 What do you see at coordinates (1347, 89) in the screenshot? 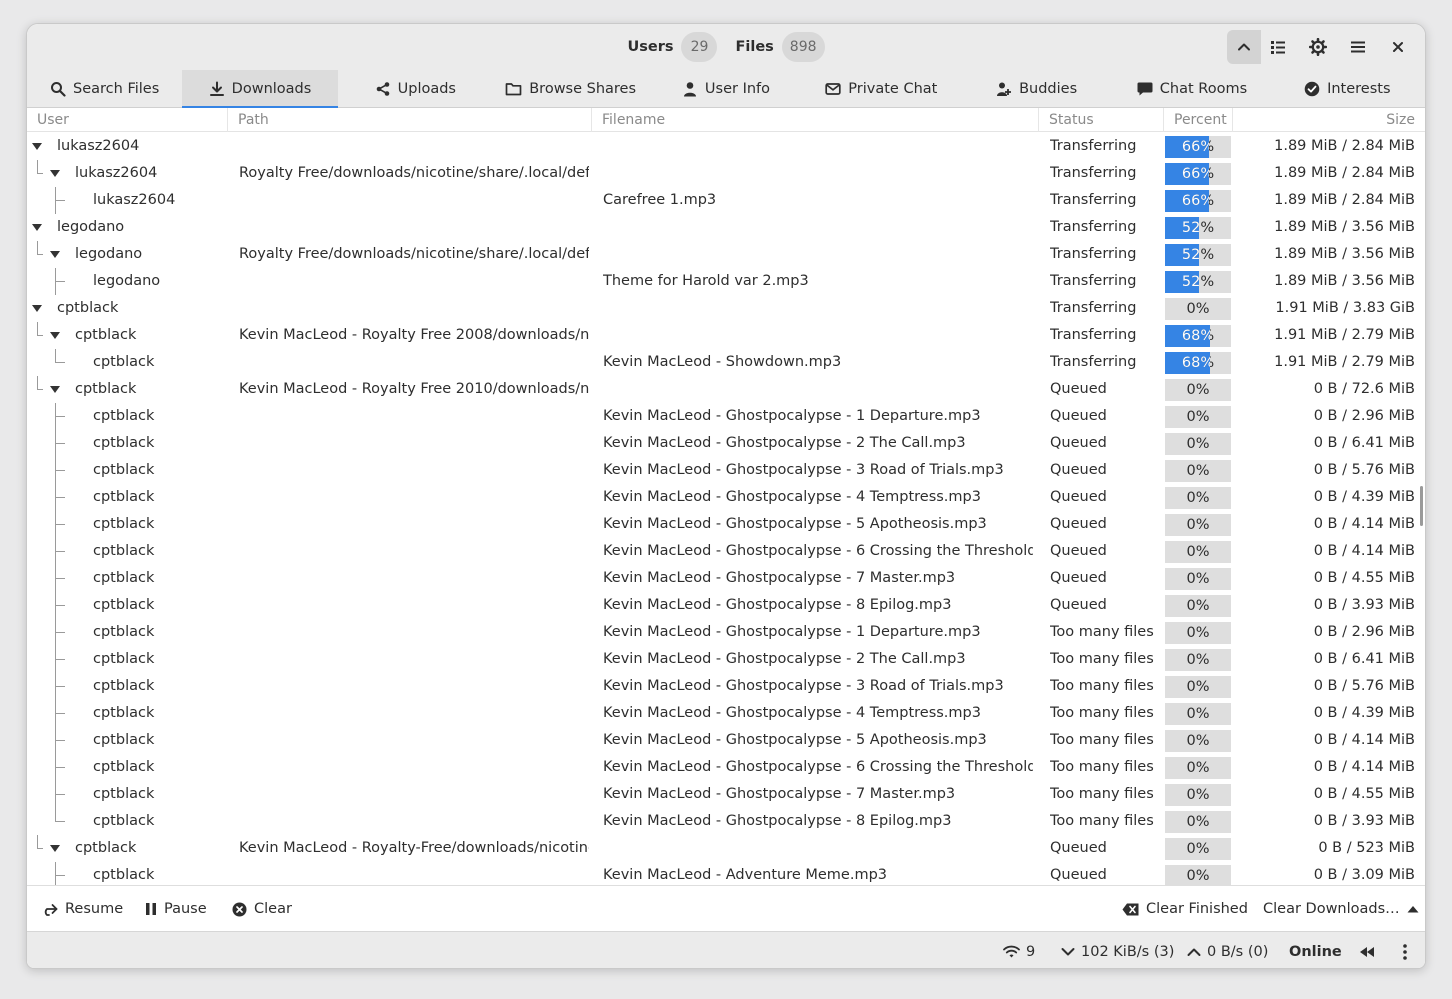
I see `tab-interests: Interests` at bounding box center [1347, 89].